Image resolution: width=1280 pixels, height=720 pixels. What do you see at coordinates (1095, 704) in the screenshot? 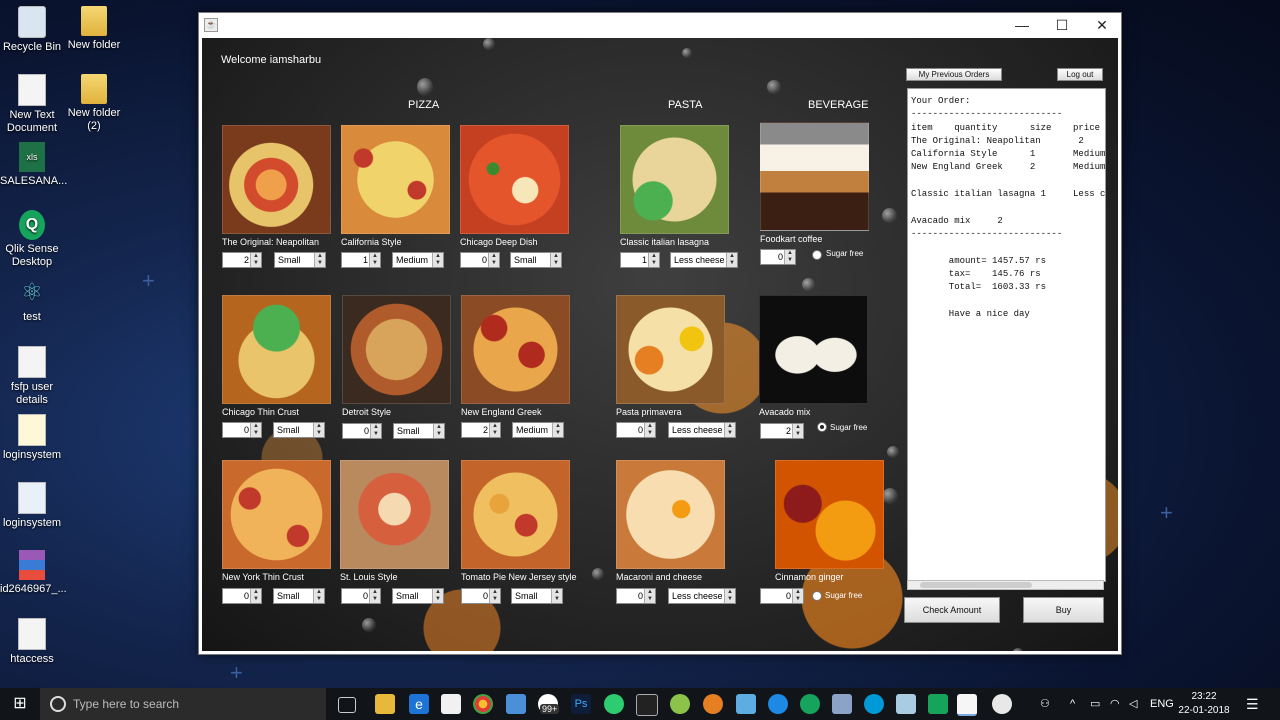
I see `battery-icon: ▭` at bounding box center [1095, 704].